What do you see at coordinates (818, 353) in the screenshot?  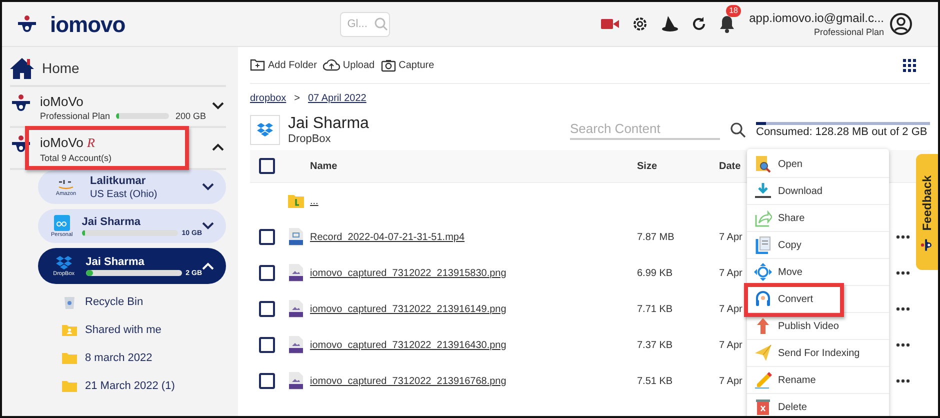 I see `menu-item: Send For Indexing` at bounding box center [818, 353].